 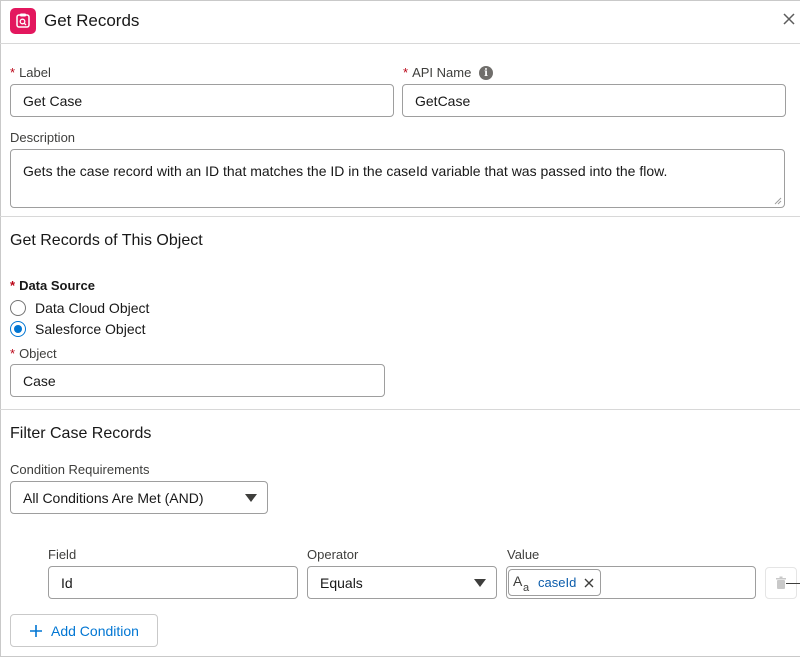 What do you see at coordinates (791, 21) in the screenshot?
I see `close-icon` at bounding box center [791, 21].